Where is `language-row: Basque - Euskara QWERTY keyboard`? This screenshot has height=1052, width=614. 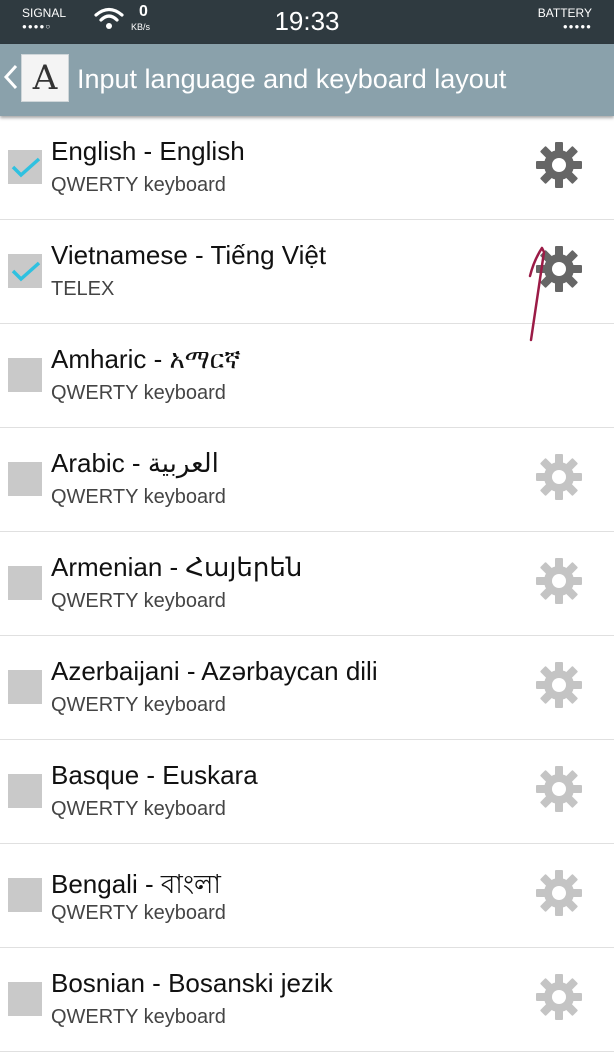
language-row: Basque - Euskara QWERTY keyboard is located at coordinates (307, 792).